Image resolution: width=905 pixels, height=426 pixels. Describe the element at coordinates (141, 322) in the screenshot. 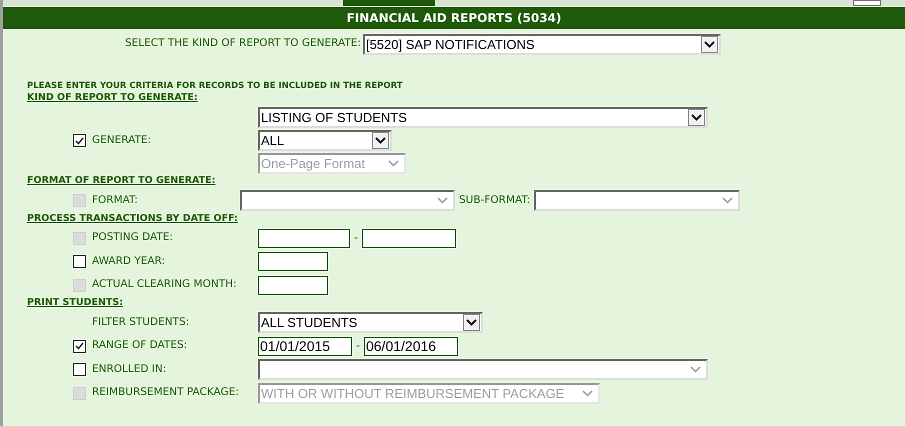

I see `field-label: FILTER STUDENTS:` at that location.